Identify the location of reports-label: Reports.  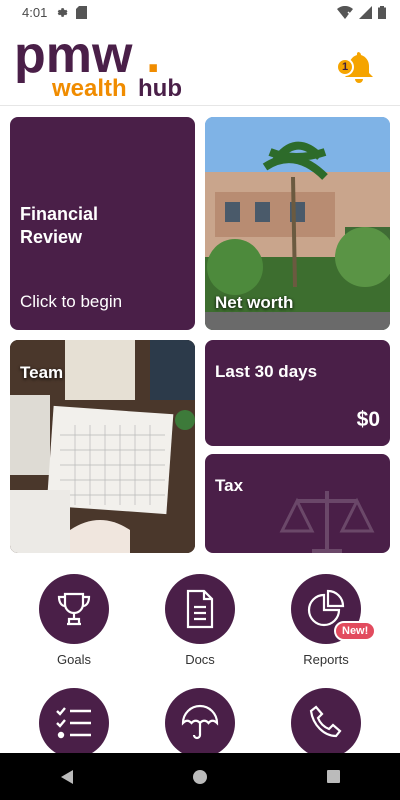
(326, 659).